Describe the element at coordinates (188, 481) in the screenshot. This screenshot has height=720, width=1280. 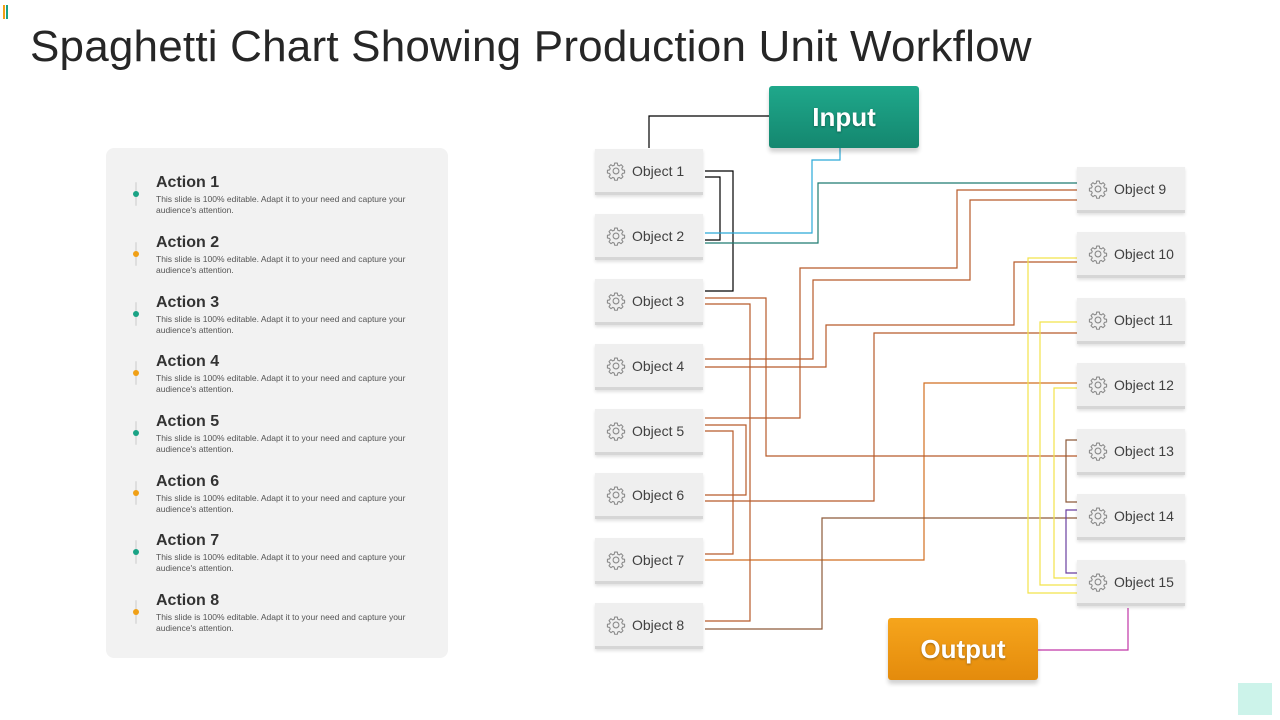
I see `action-title: Action 6` at that location.